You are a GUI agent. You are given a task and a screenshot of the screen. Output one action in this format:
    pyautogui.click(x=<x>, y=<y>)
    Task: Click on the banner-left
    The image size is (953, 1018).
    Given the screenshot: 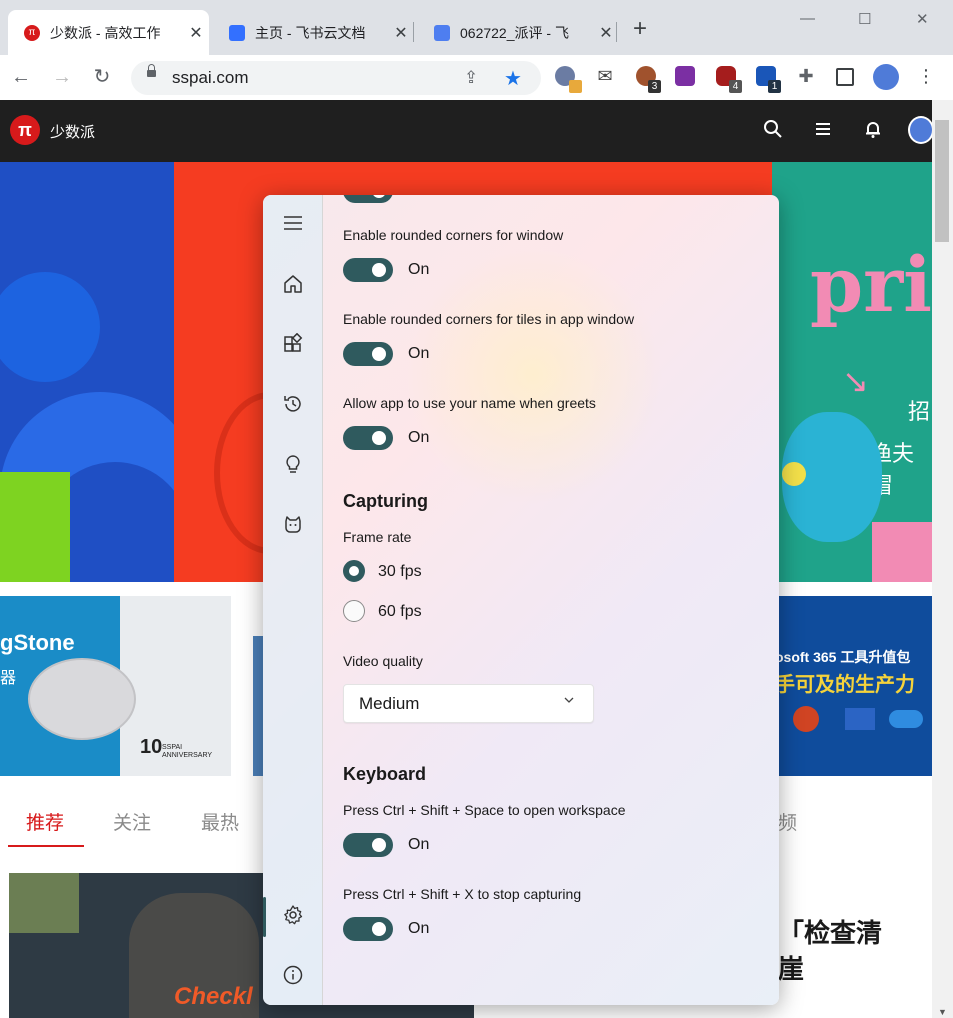 What is the action you would take?
    pyautogui.click(x=87, y=372)
    